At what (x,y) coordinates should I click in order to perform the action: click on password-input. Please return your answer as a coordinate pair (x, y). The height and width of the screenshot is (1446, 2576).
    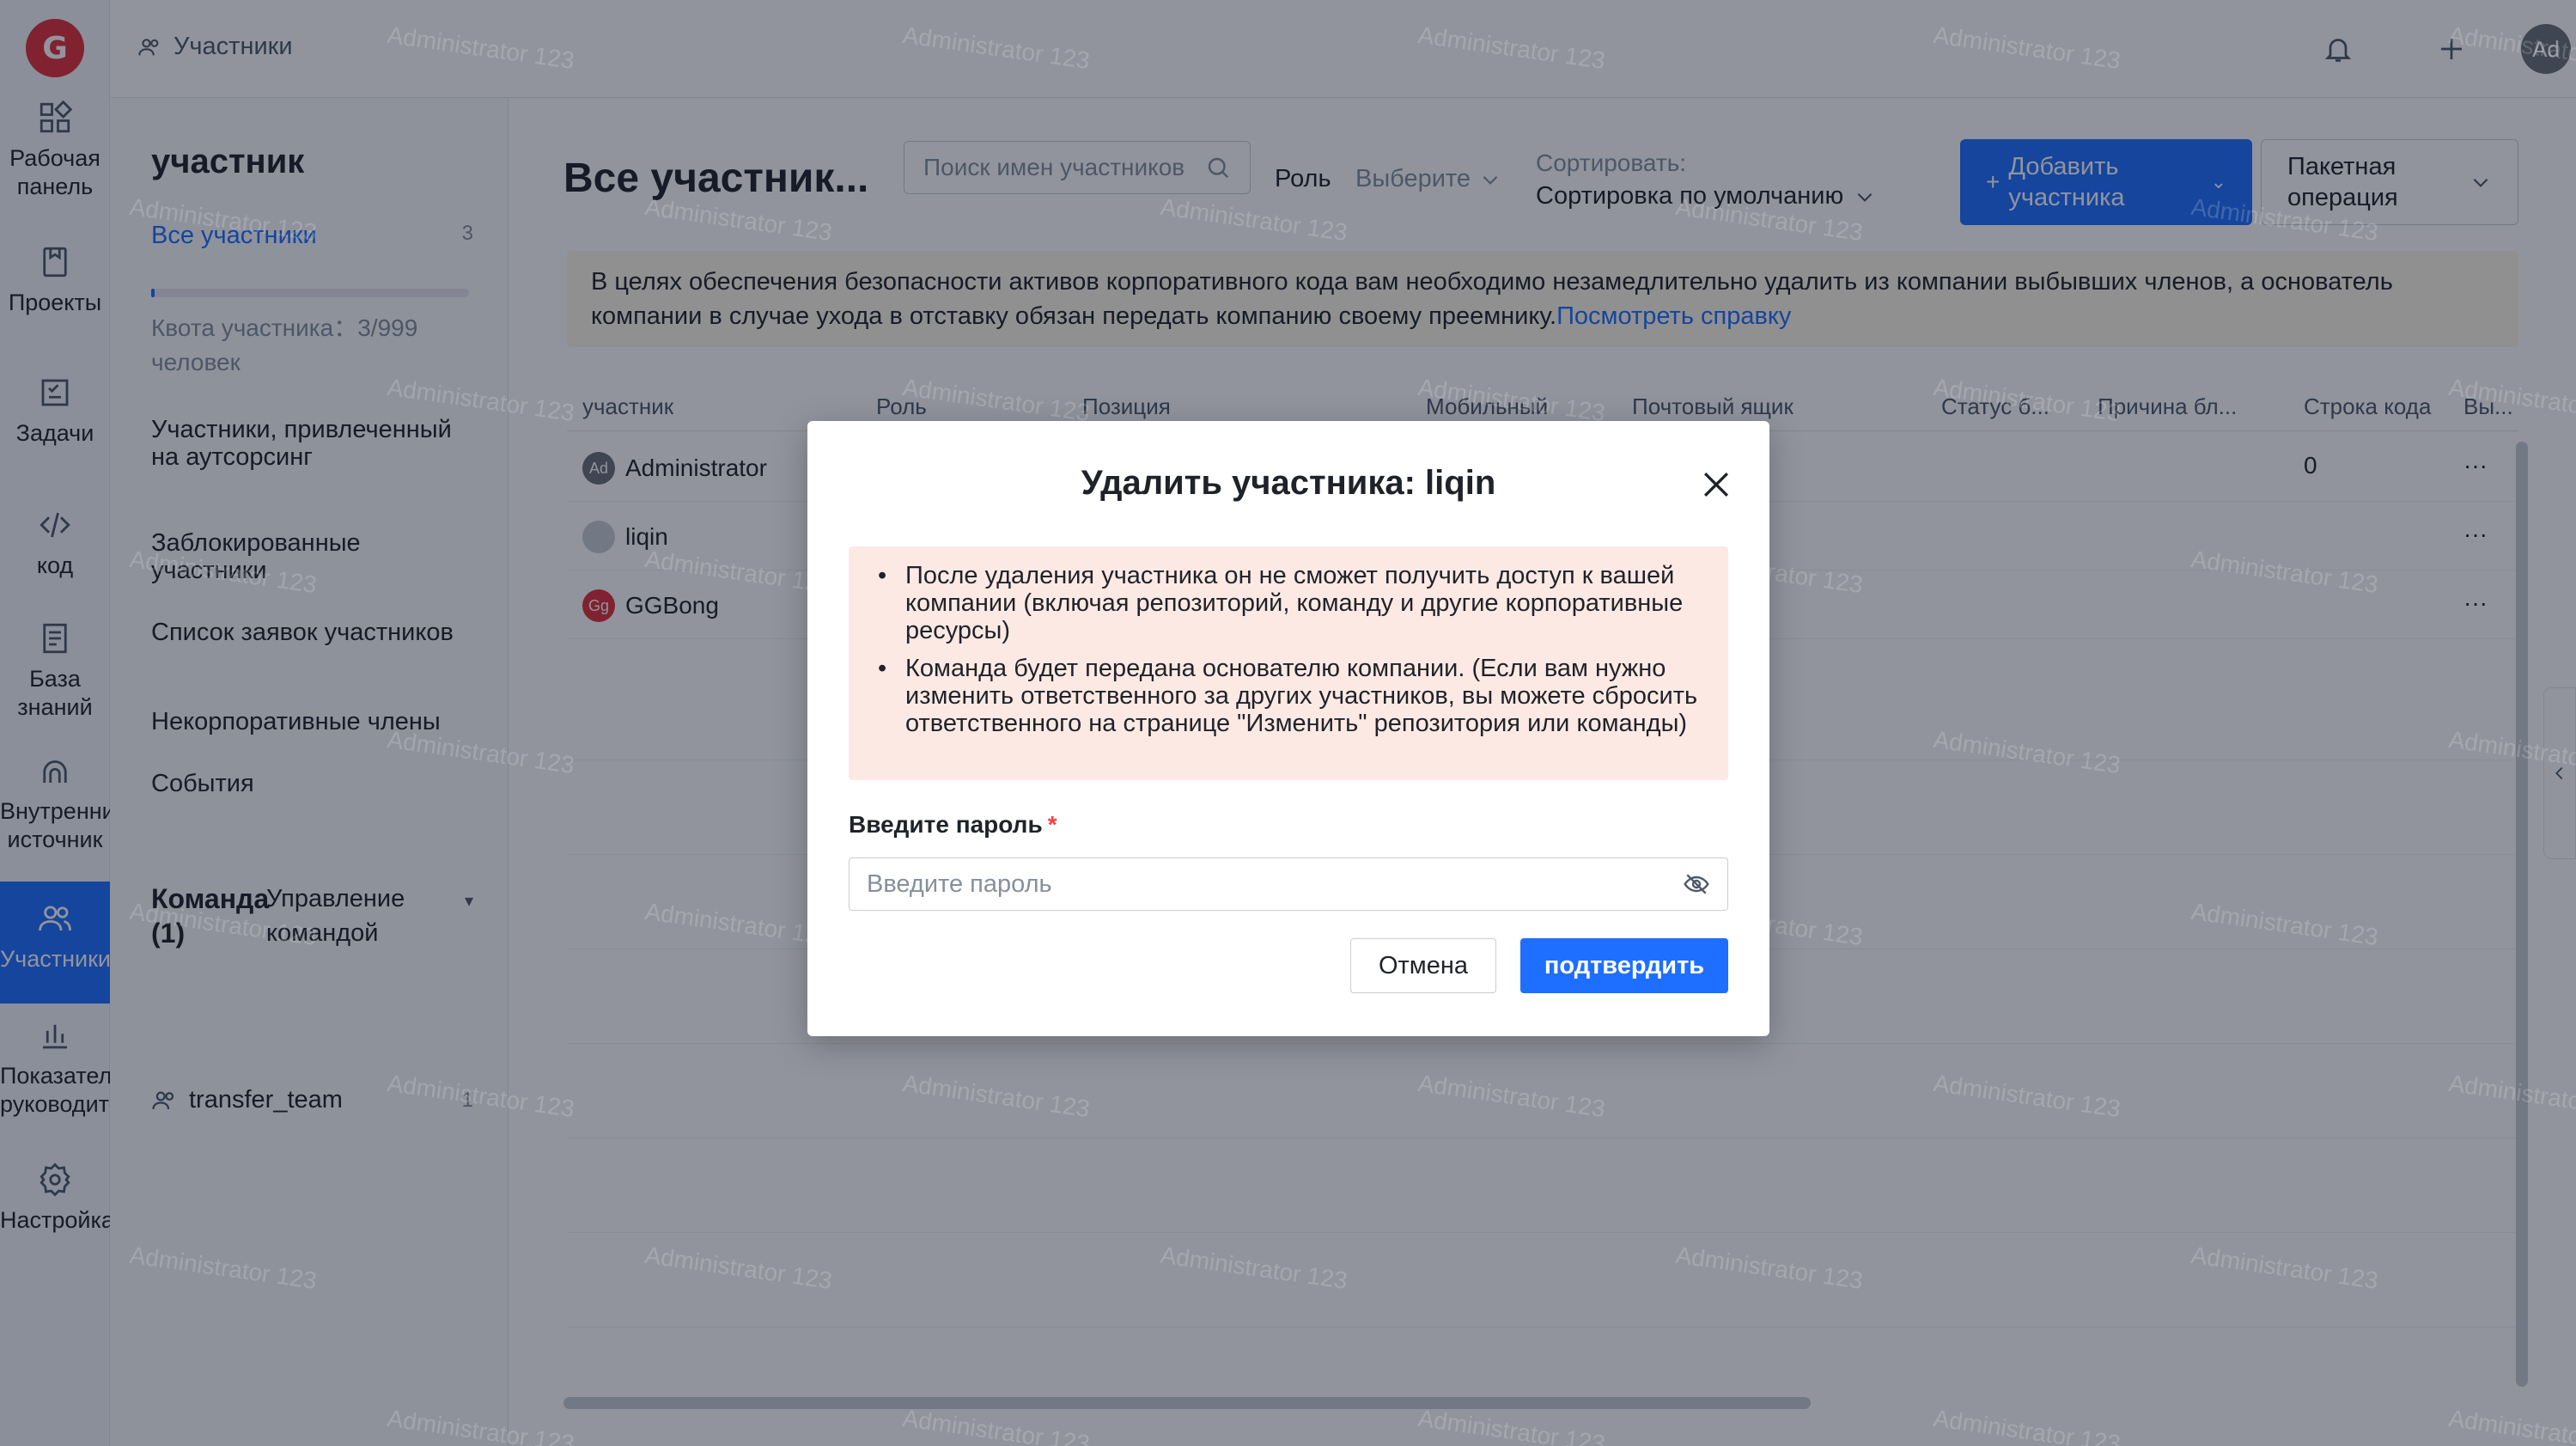
    Looking at the image, I should click on (1275, 884).